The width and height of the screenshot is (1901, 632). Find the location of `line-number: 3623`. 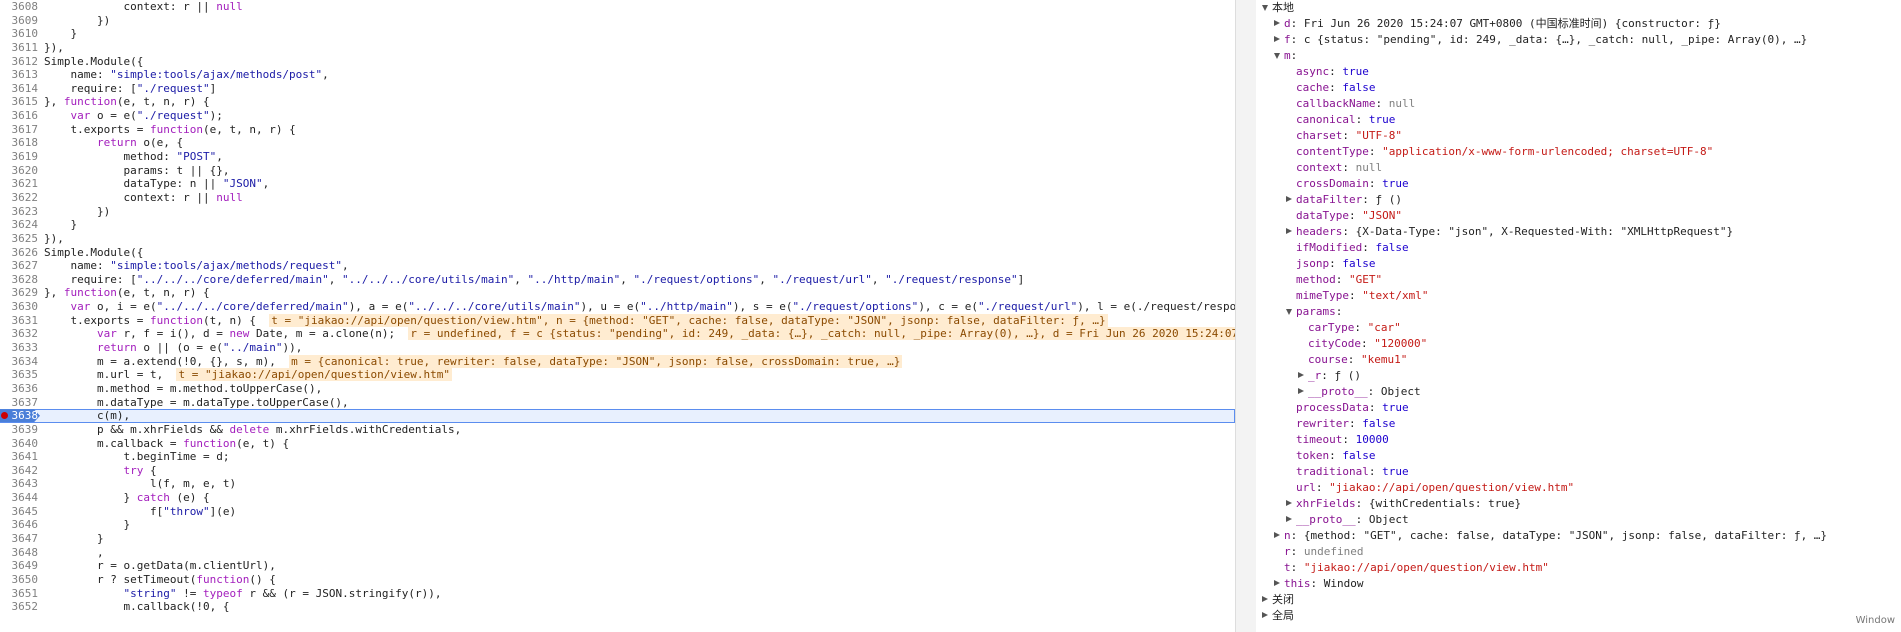

line-number: 3623 is located at coordinates (20, 212).